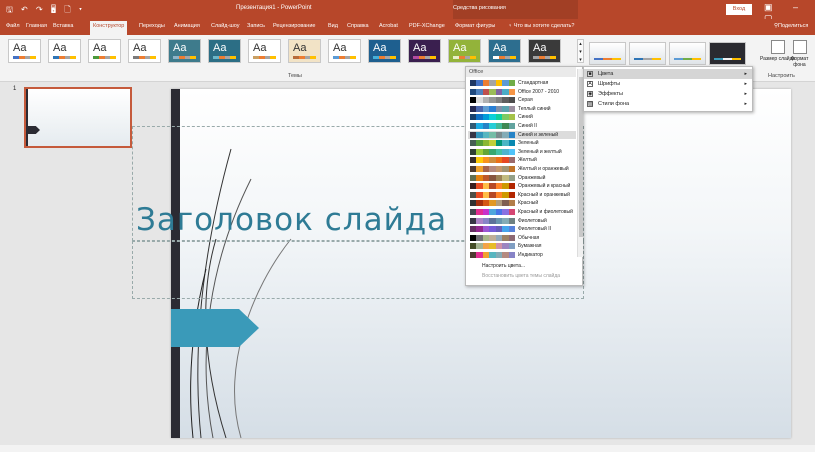 This screenshot has height=452, width=815. Describe the element at coordinates (294, 26) in the screenshot. I see `tab-review: Рецензирование` at that location.